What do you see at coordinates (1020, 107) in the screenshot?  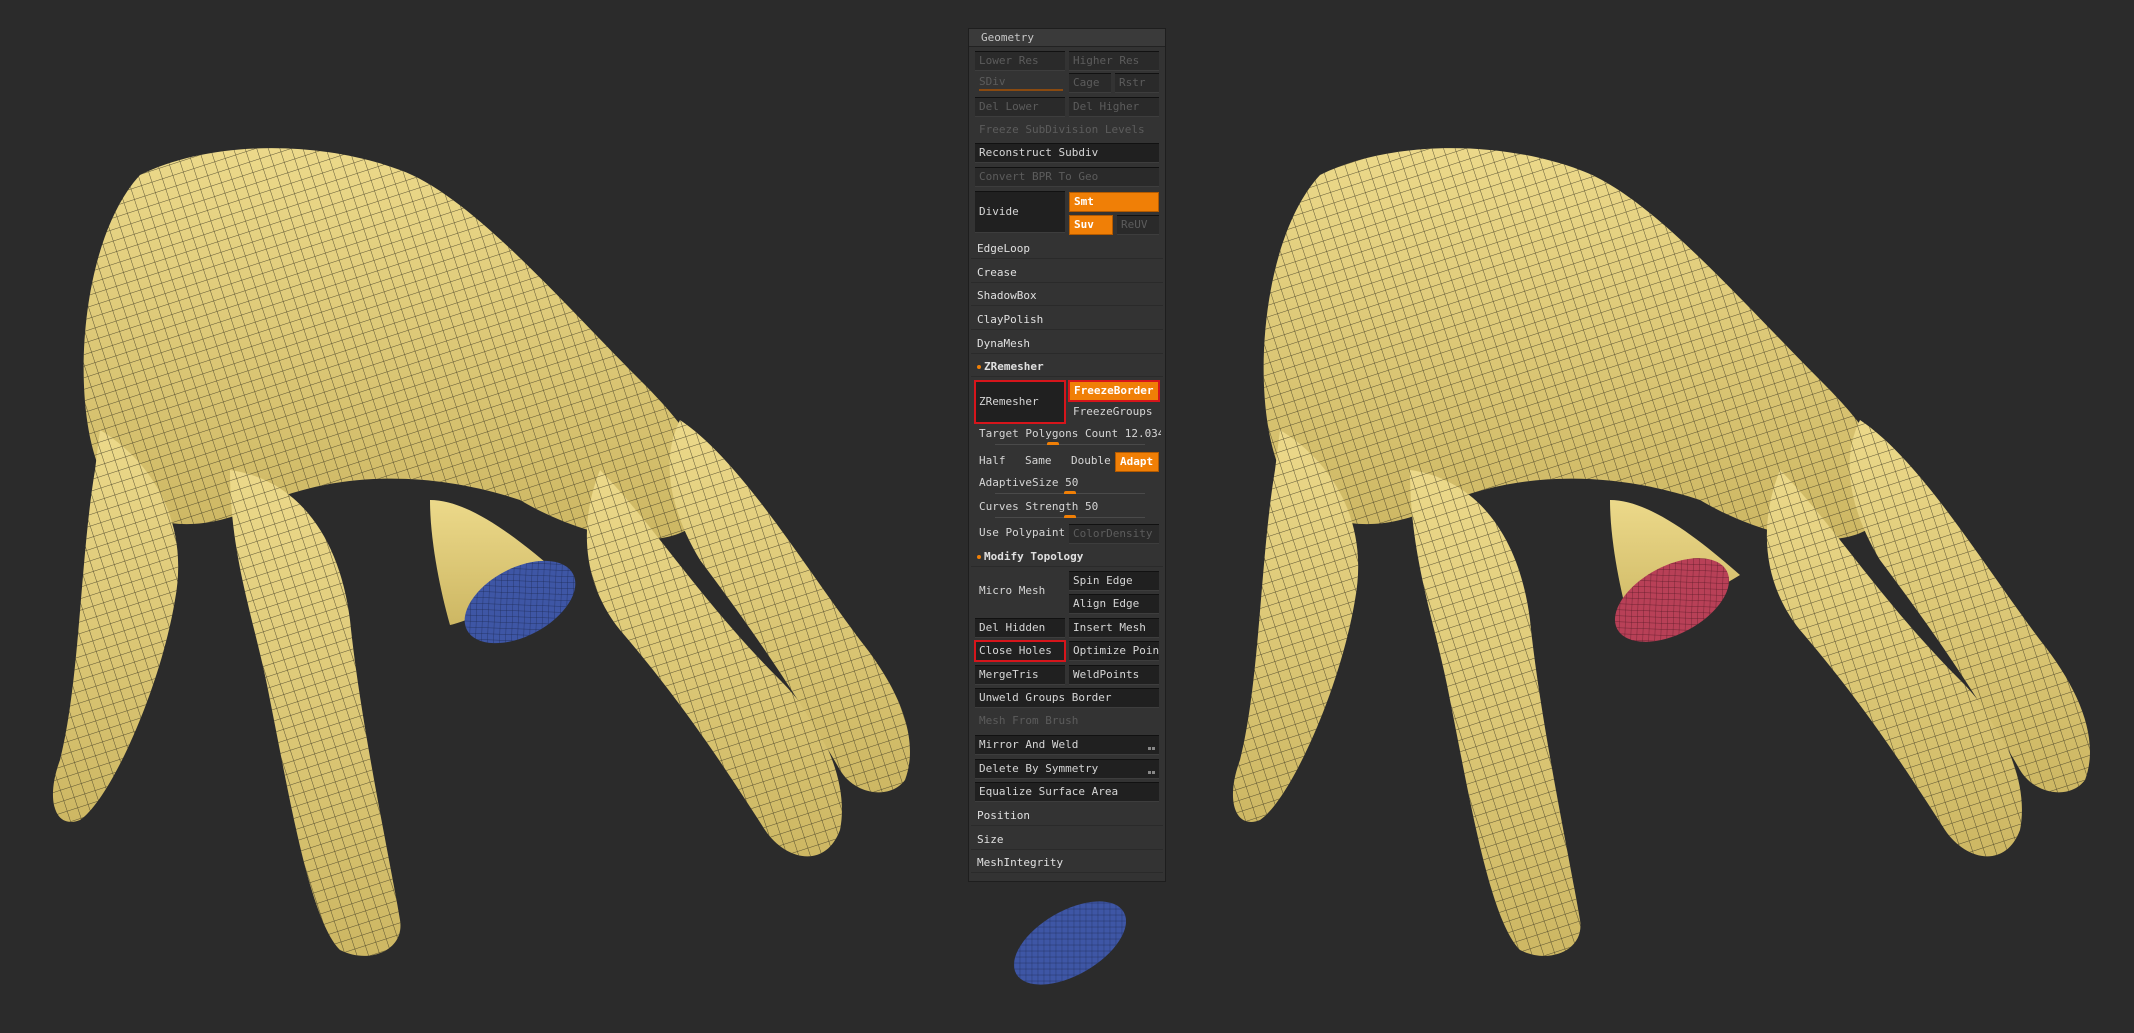 I see `del-lower-button: Del Lower` at bounding box center [1020, 107].